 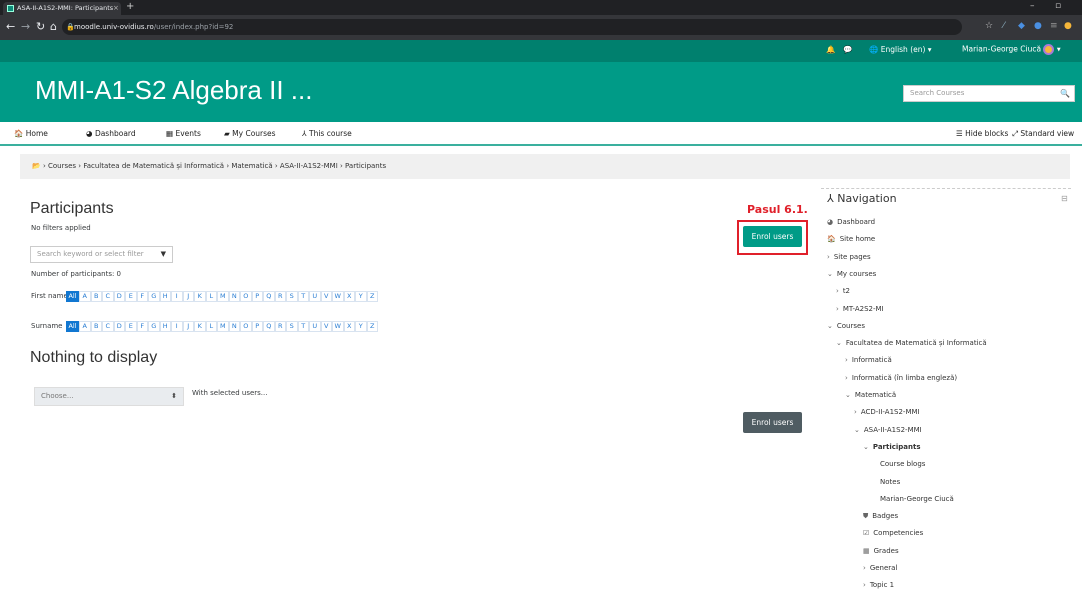 What do you see at coordinates (880, 516) in the screenshot?
I see `nav-item: ⛊ Badges` at bounding box center [880, 516].